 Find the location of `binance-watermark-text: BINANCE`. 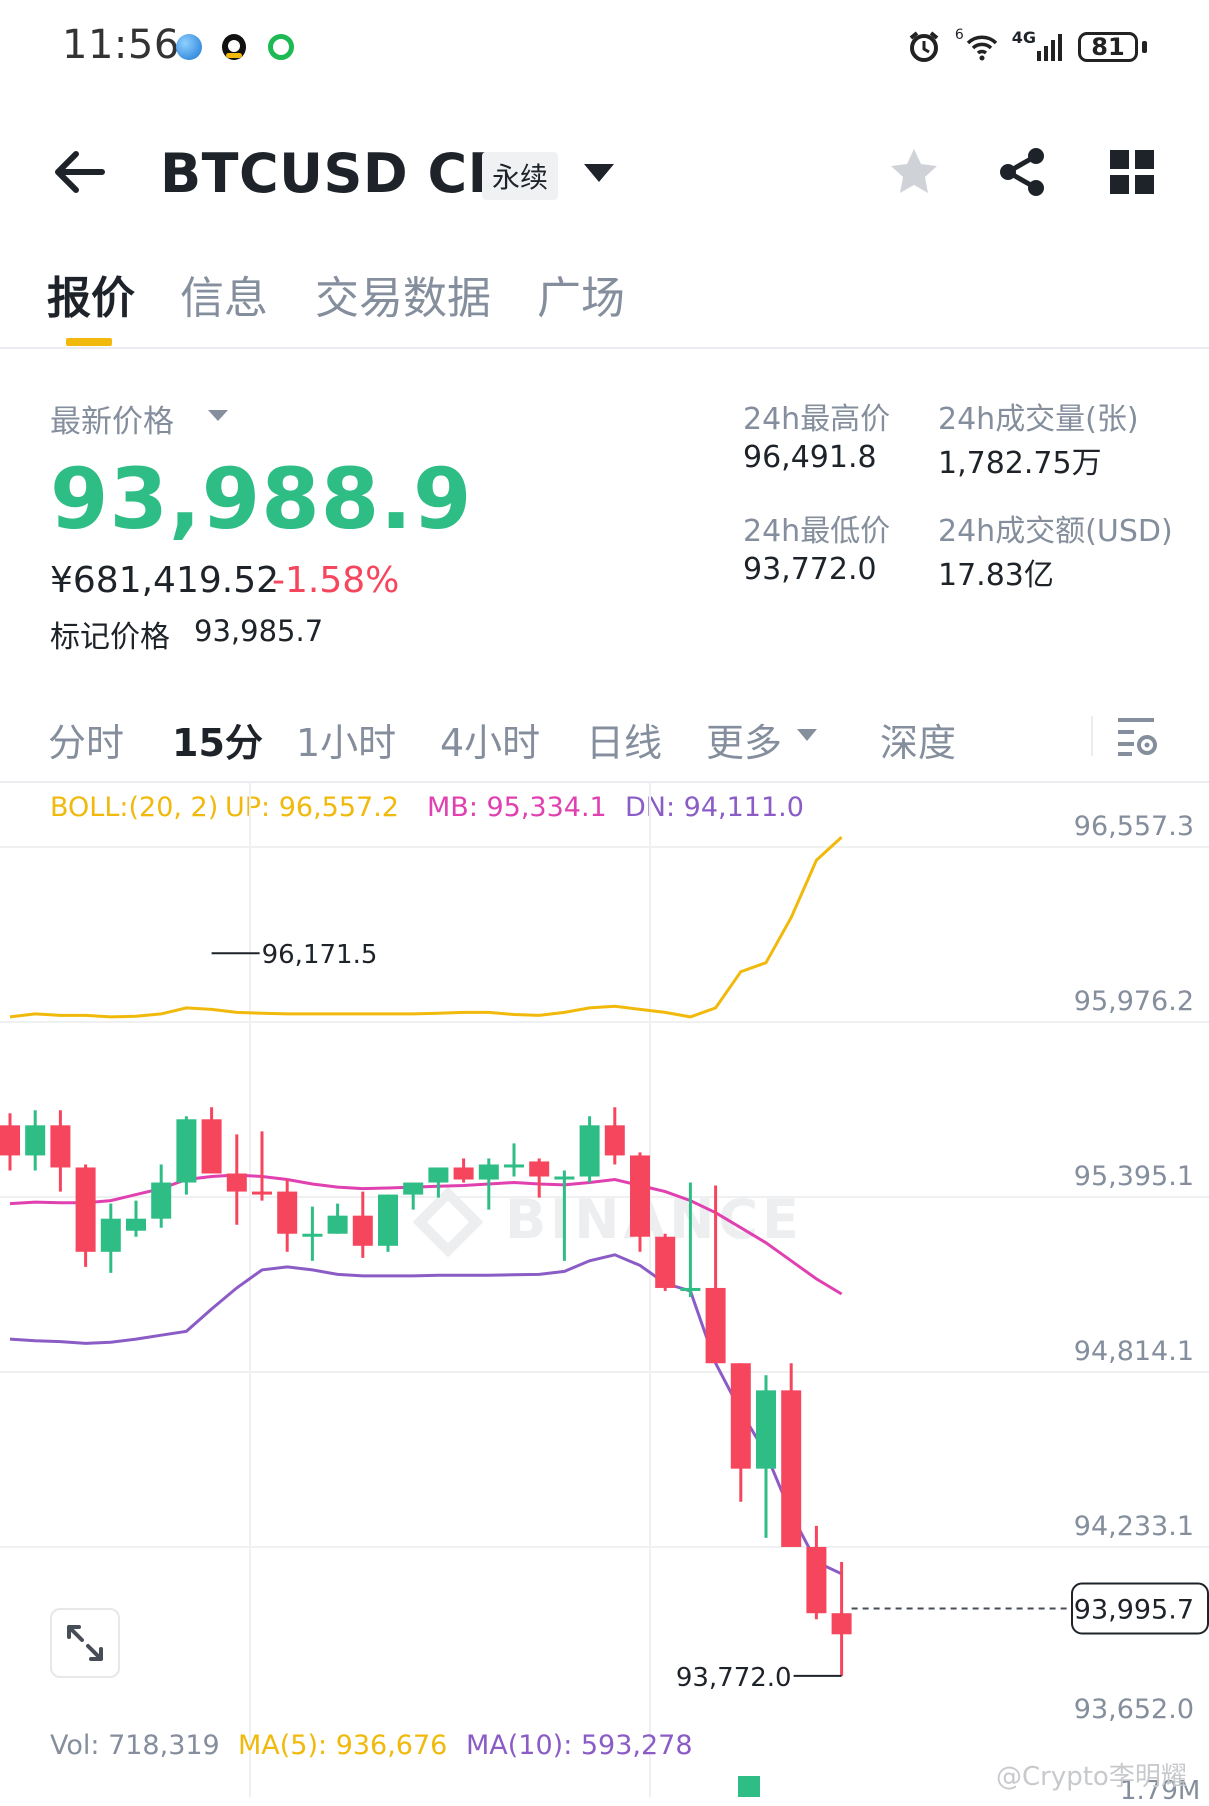

binance-watermark-text: BINANCE is located at coordinates (654, 1219).